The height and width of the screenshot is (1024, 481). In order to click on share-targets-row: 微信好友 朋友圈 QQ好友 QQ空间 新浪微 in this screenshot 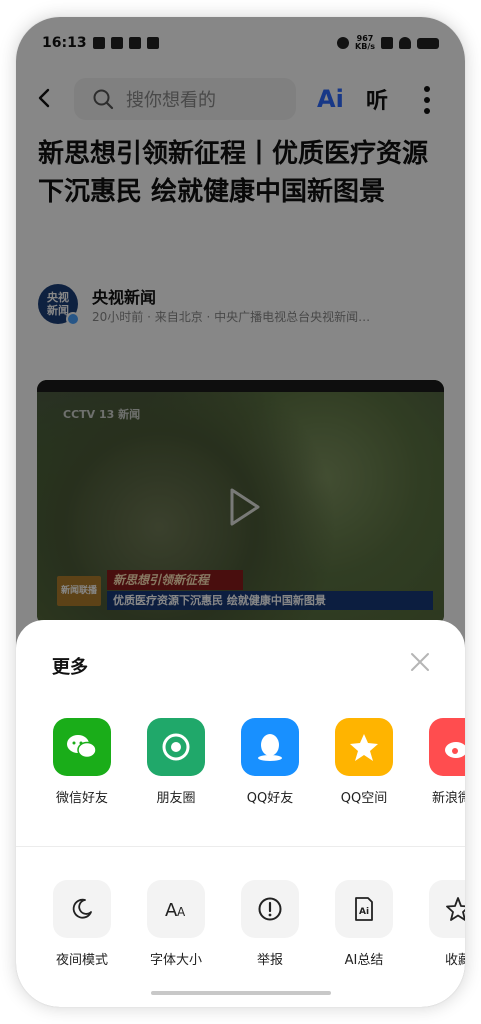, I will do `click(240, 766)`.